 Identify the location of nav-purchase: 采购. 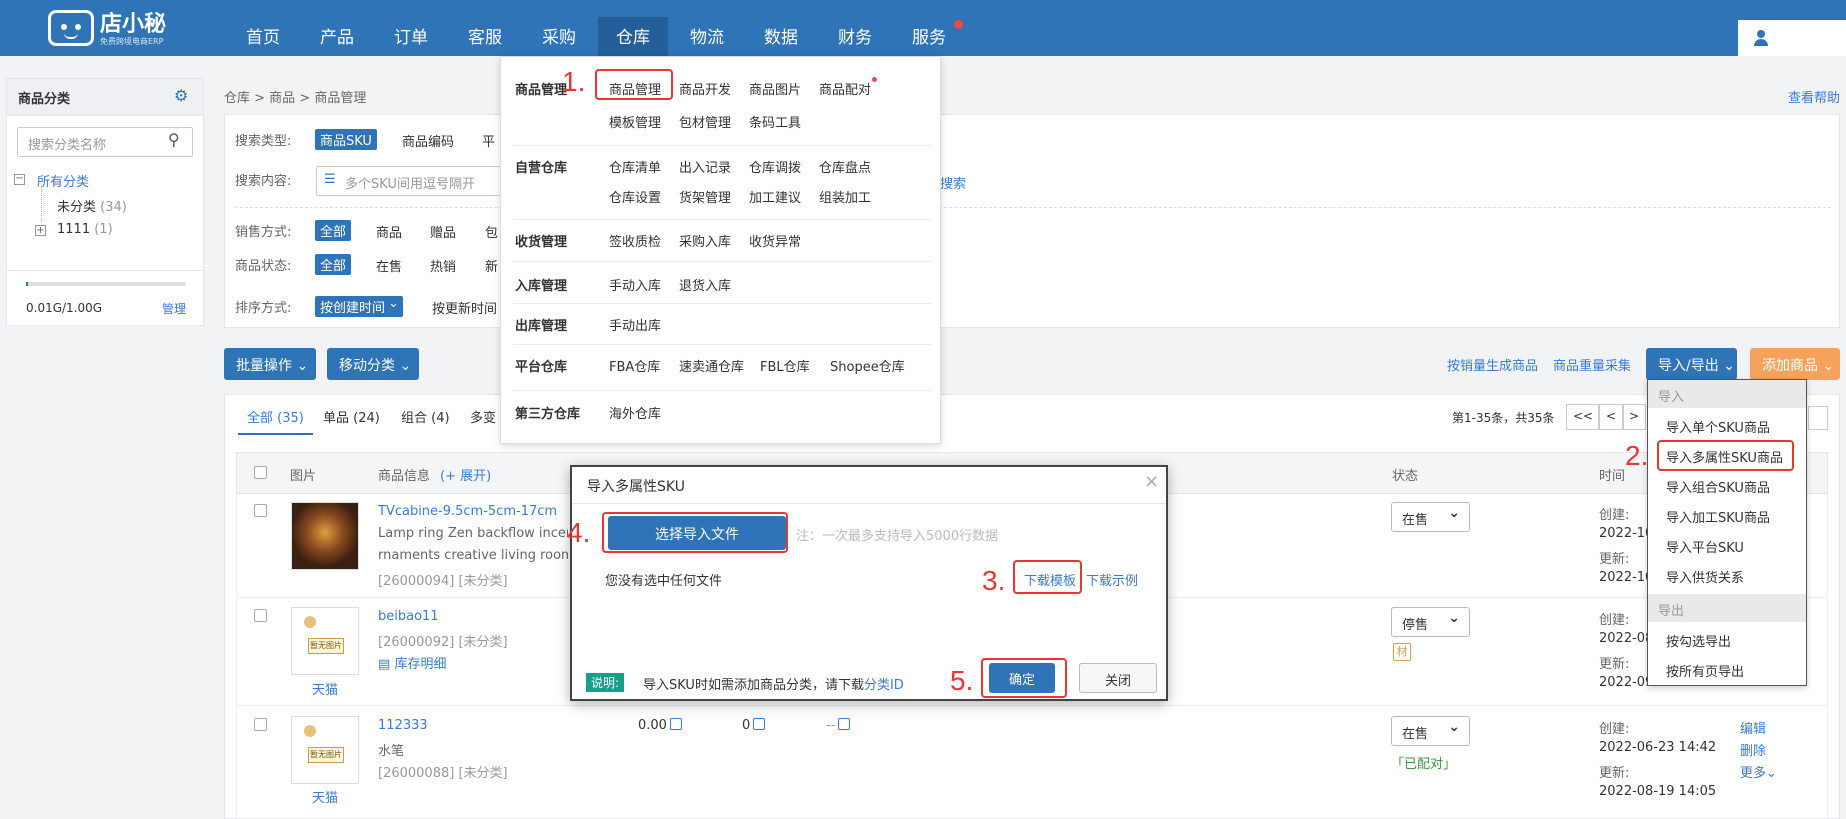
(559, 36).